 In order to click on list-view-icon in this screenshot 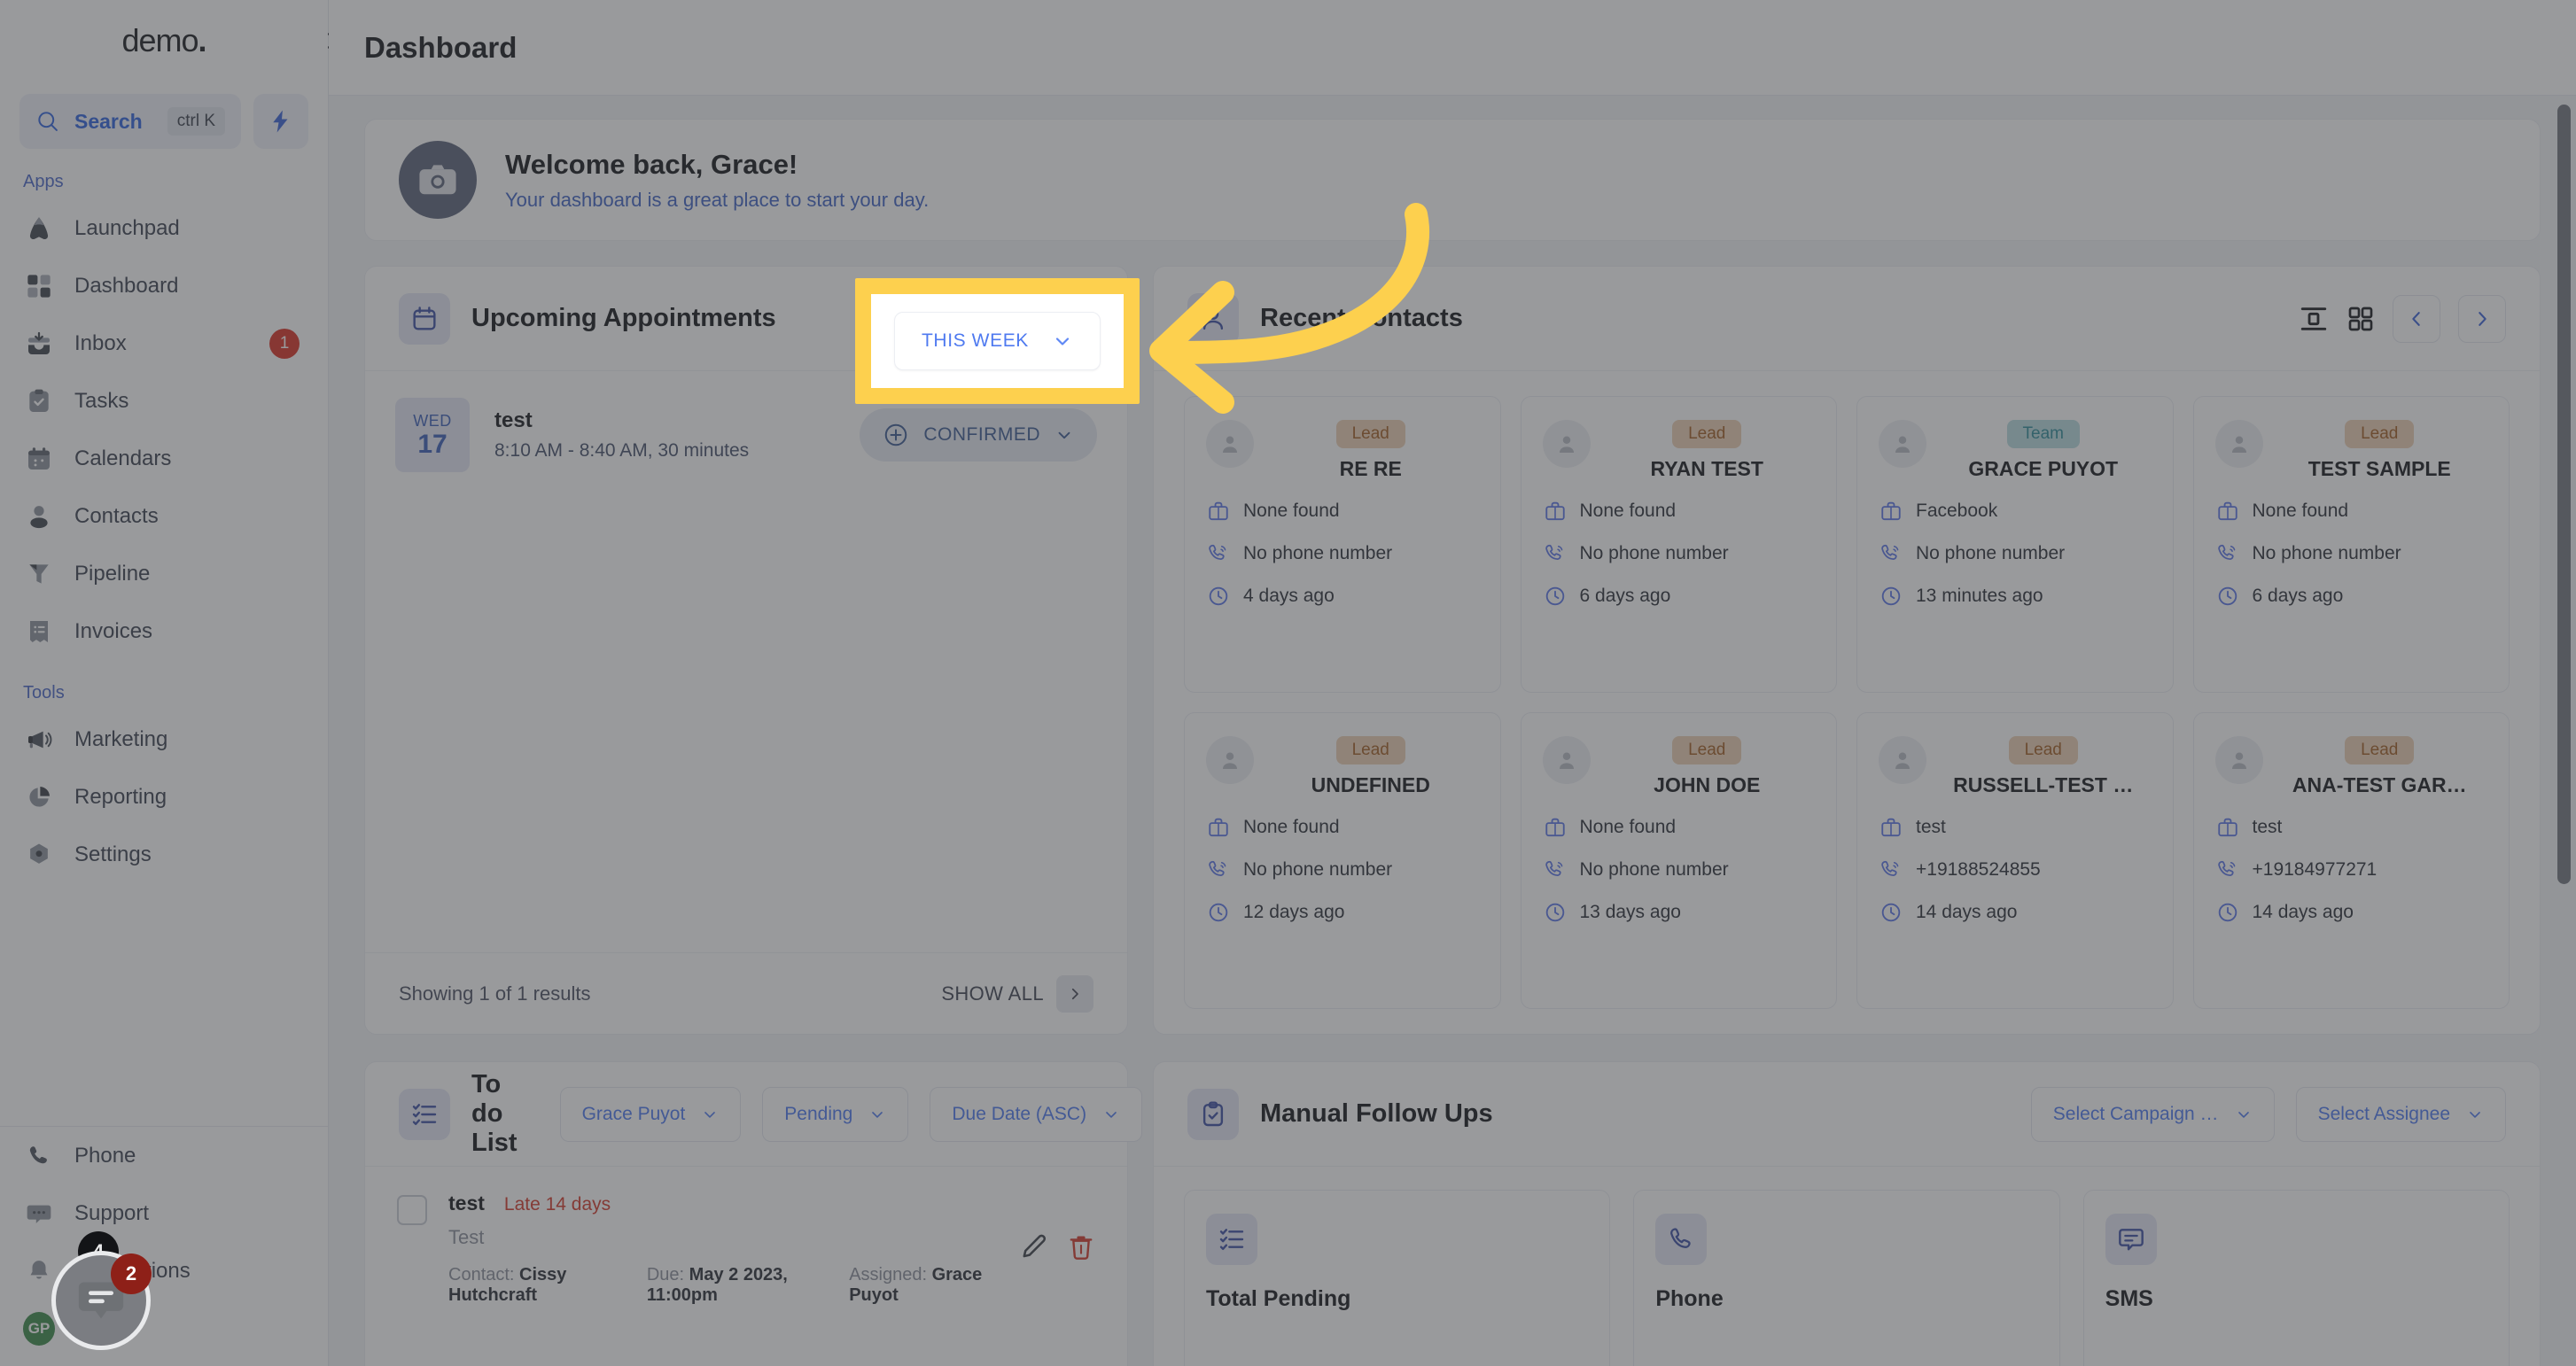, I will do `click(2314, 319)`.